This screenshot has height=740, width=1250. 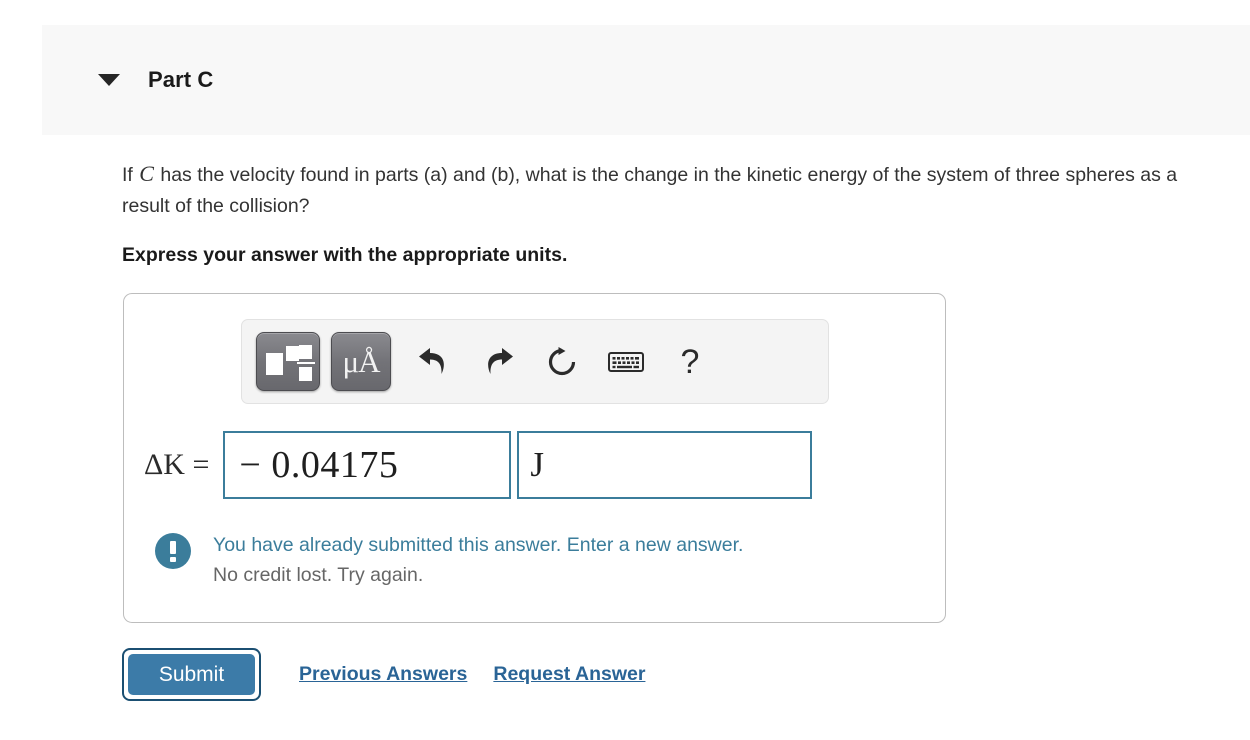 What do you see at coordinates (367, 465) in the screenshot?
I see `answer-value-input: − 0.04175` at bounding box center [367, 465].